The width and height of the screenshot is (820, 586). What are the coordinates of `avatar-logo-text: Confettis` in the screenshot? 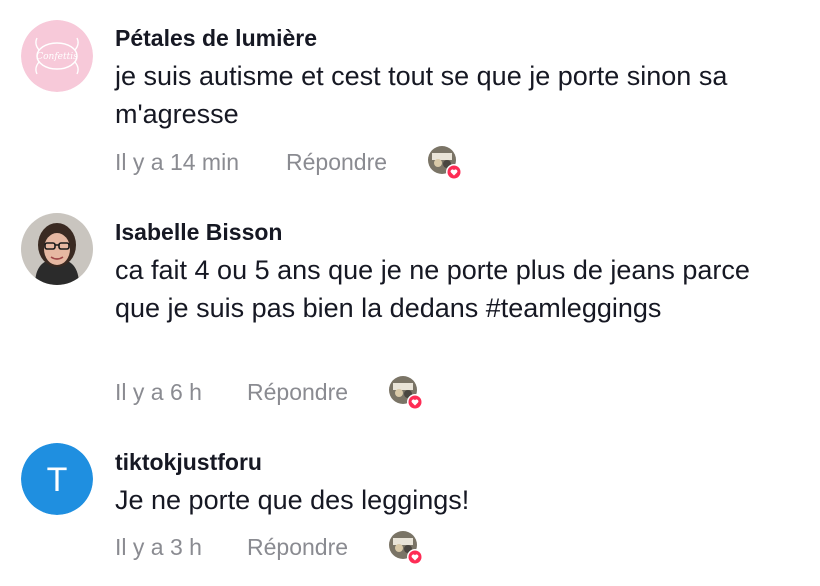 It's located at (57, 57).